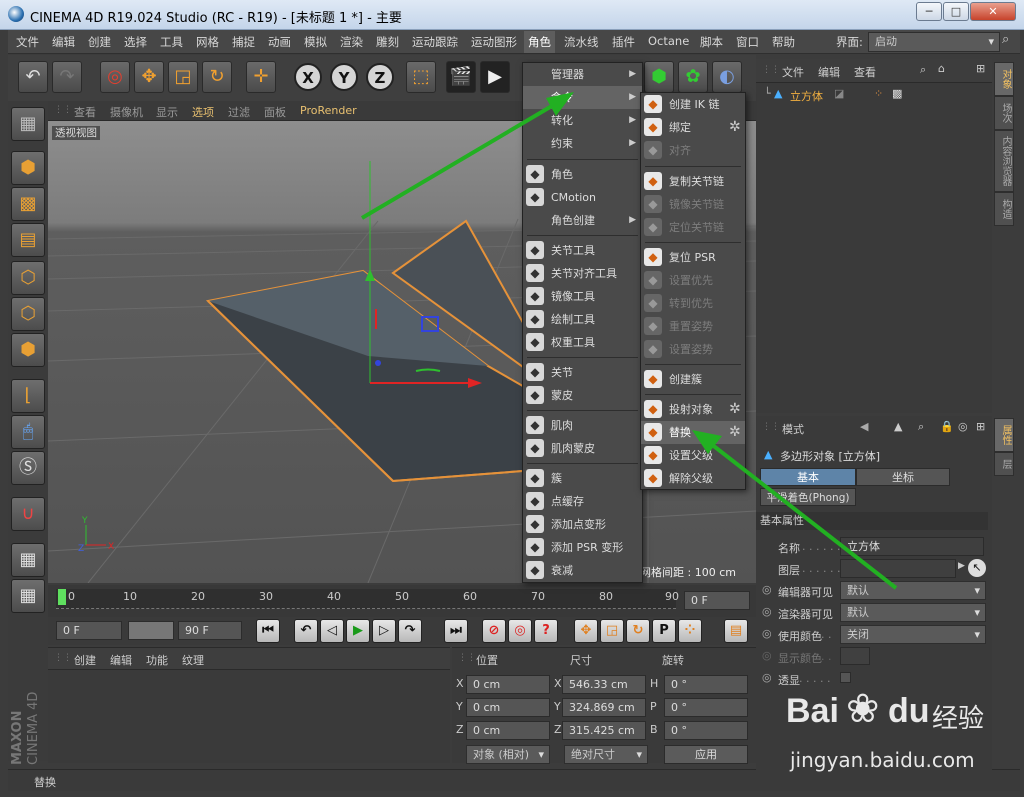  What do you see at coordinates (581, 42) in the screenshot?
I see `menu-pipeline: 流水线` at bounding box center [581, 42].